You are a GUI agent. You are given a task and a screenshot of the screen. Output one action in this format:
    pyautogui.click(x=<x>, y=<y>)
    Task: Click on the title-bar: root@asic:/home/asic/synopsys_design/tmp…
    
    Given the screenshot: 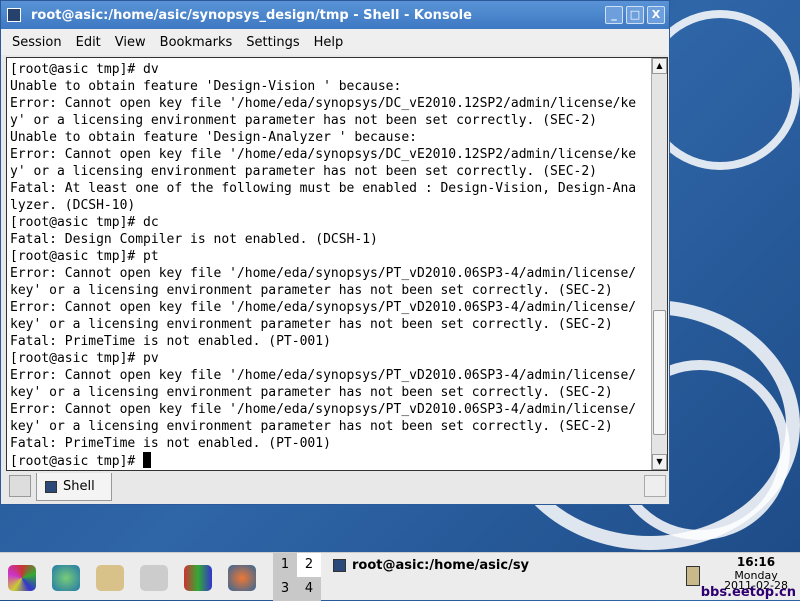 What is the action you would take?
    pyautogui.click(x=335, y=15)
    